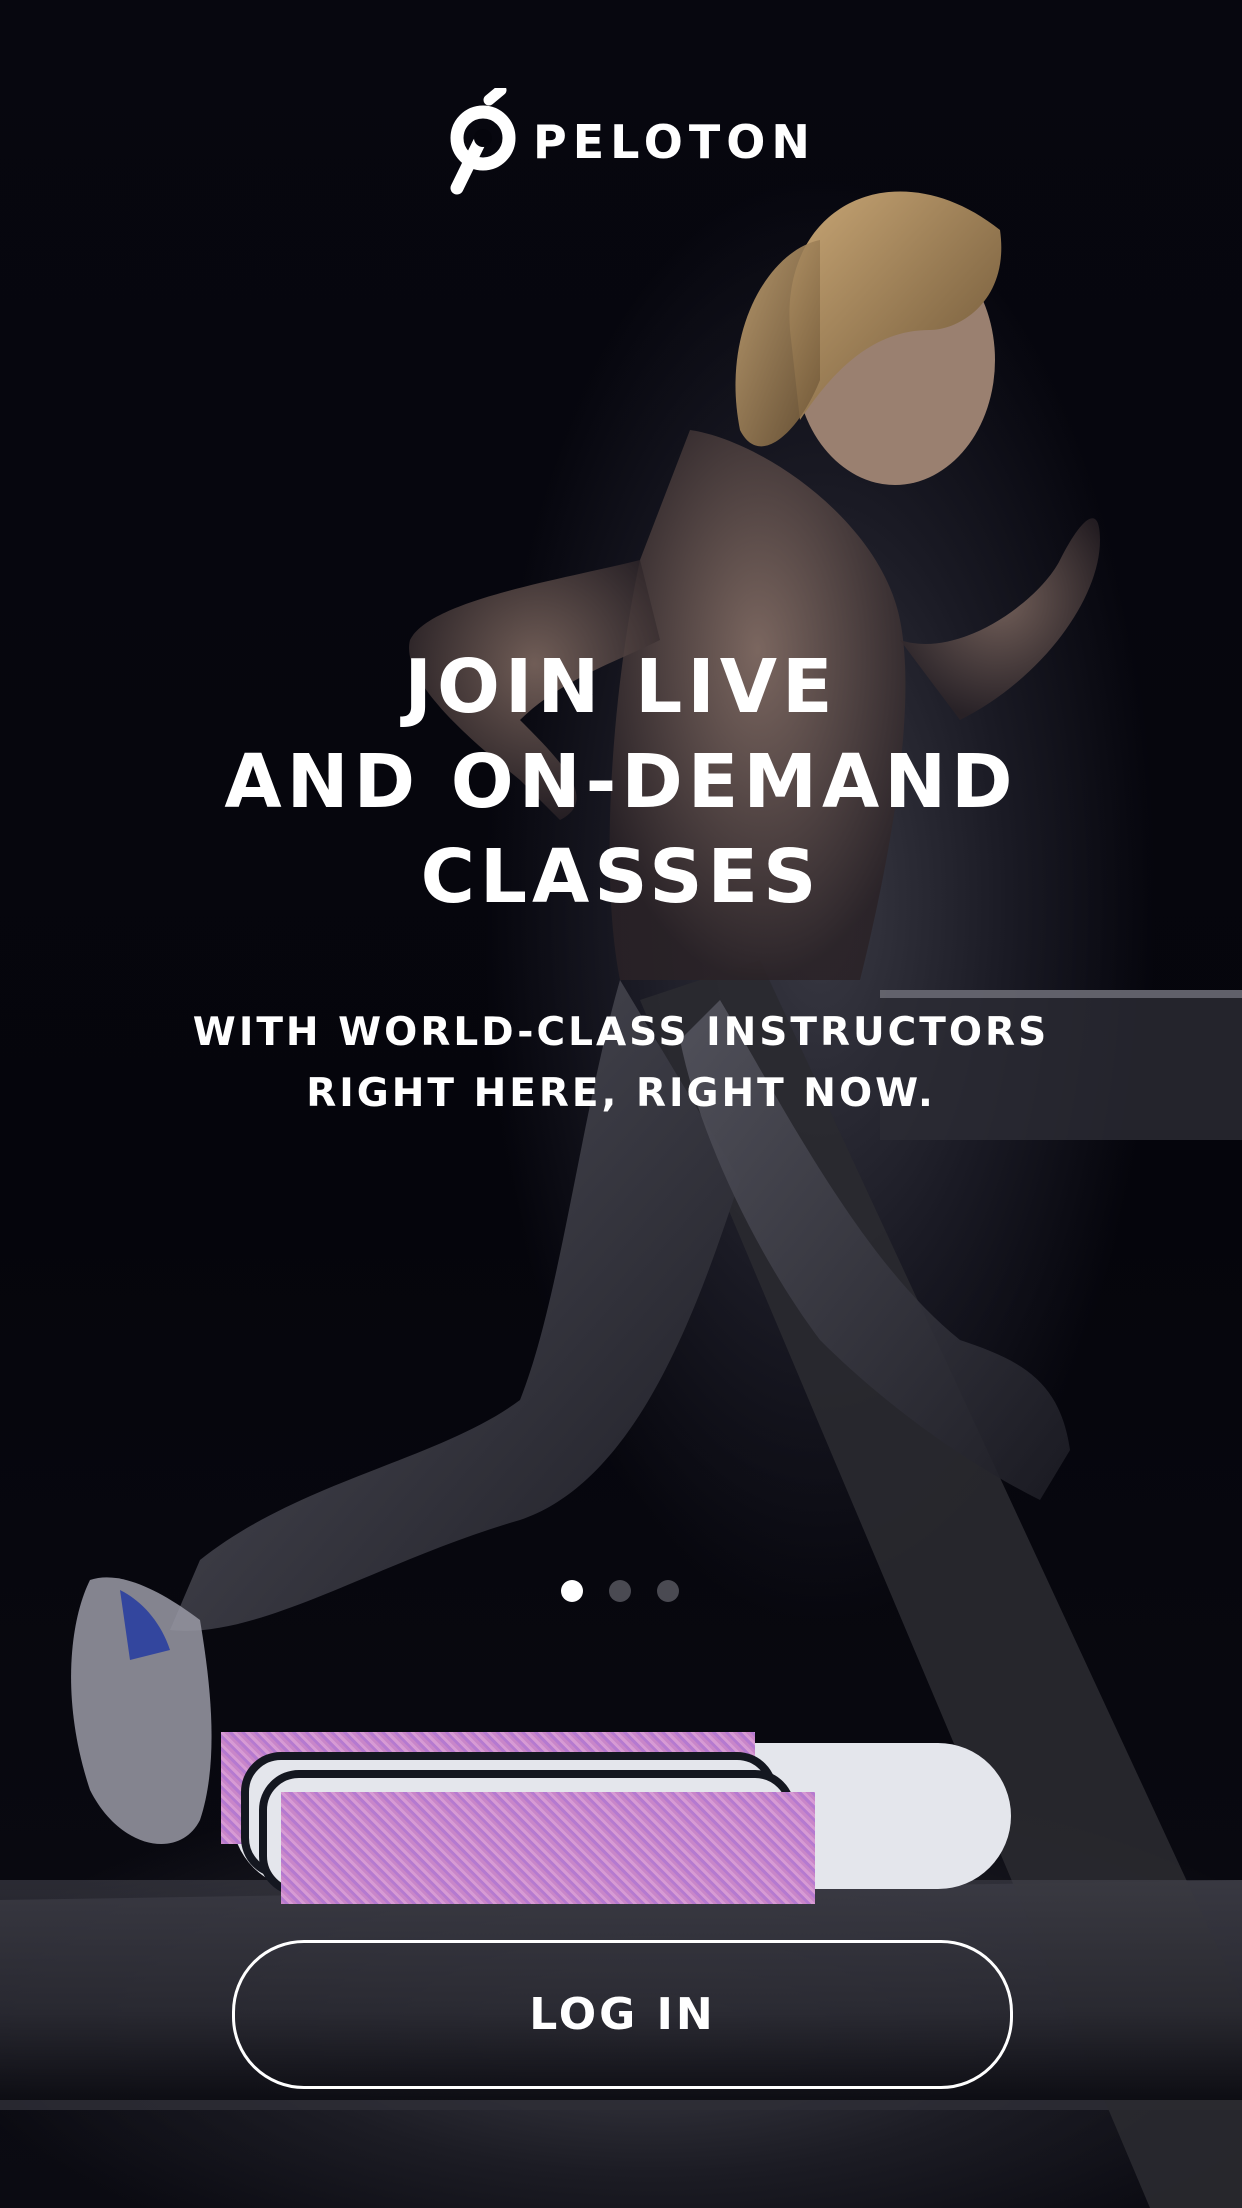 This screenshot has height=2208, width=1242. What do you see at coordinates (621, 1093) in the screenshot?
I see `subheadline-line: RIGHT HERE, RIGHT NOW.` at bounding box center [621, 1093].